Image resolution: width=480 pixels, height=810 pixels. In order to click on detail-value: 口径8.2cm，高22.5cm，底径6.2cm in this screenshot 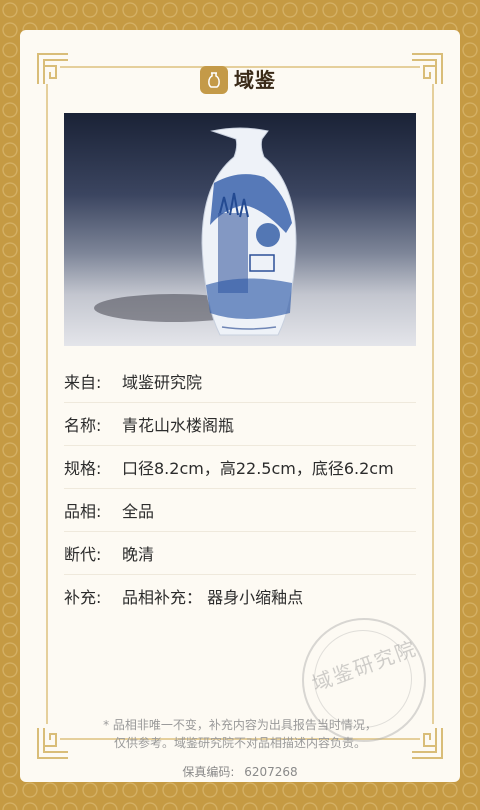, I will do `click(258, 468)`.